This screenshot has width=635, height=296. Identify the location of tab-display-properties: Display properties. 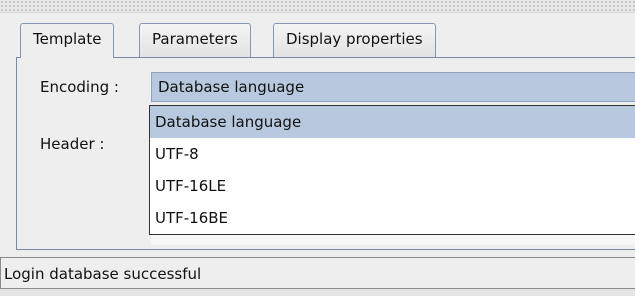
(354, 40).